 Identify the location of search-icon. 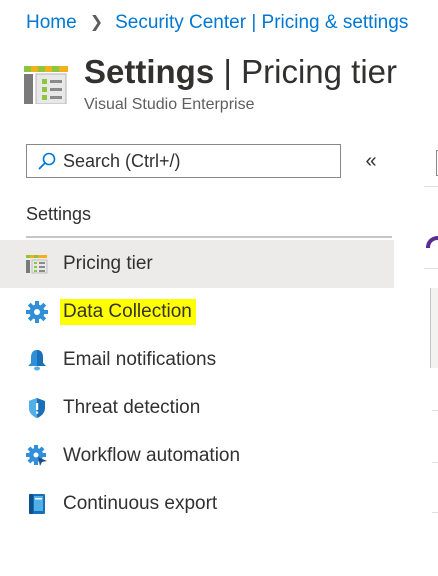
(47, 161).